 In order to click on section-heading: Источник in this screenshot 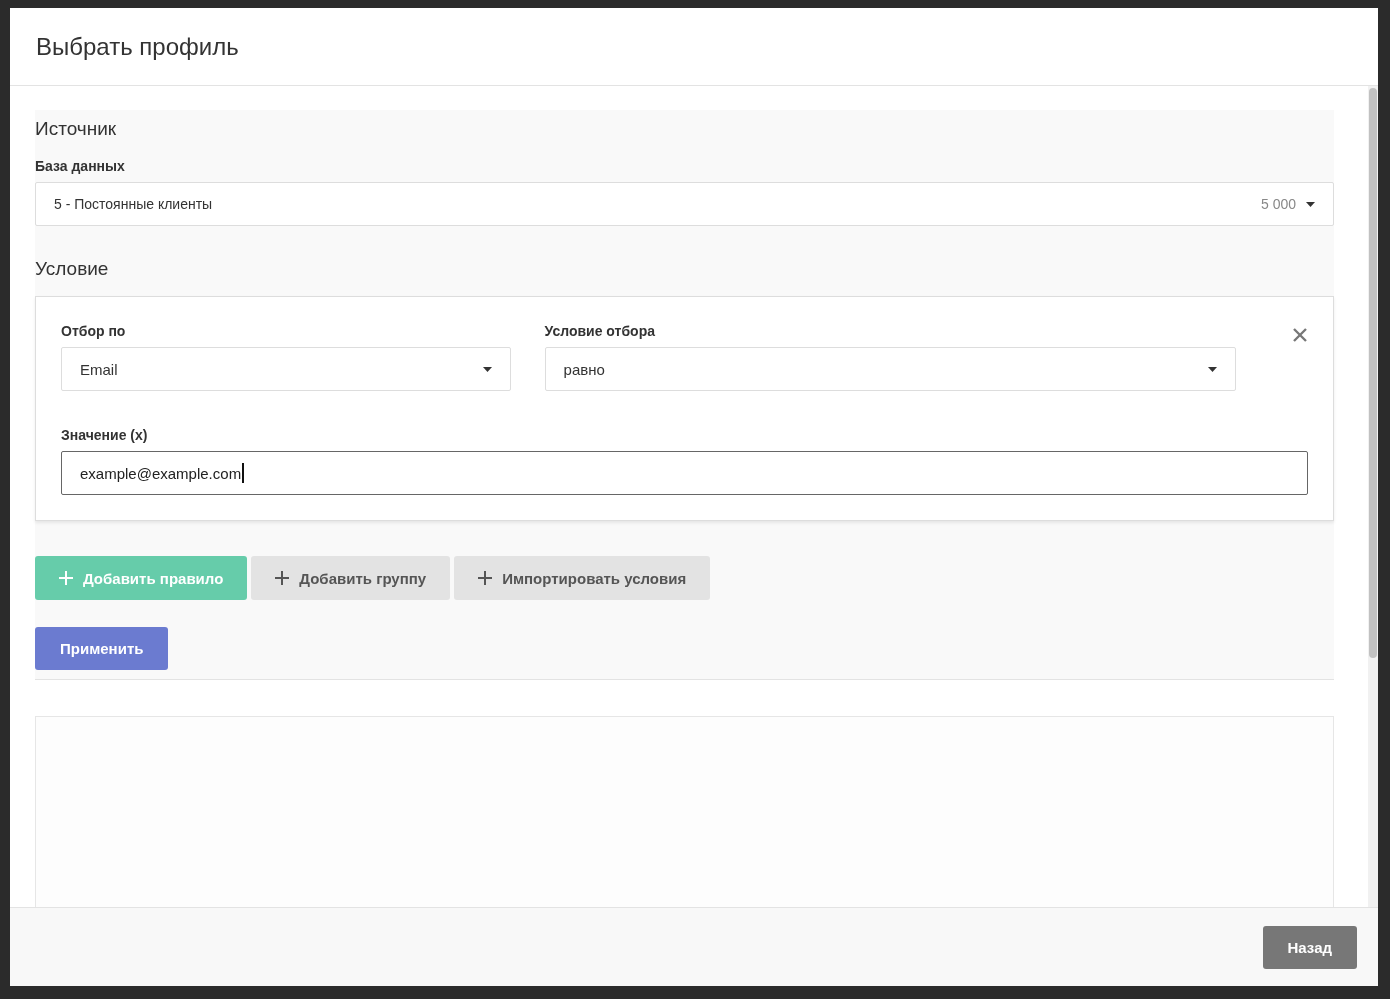, I will do `click(76, 129)`.